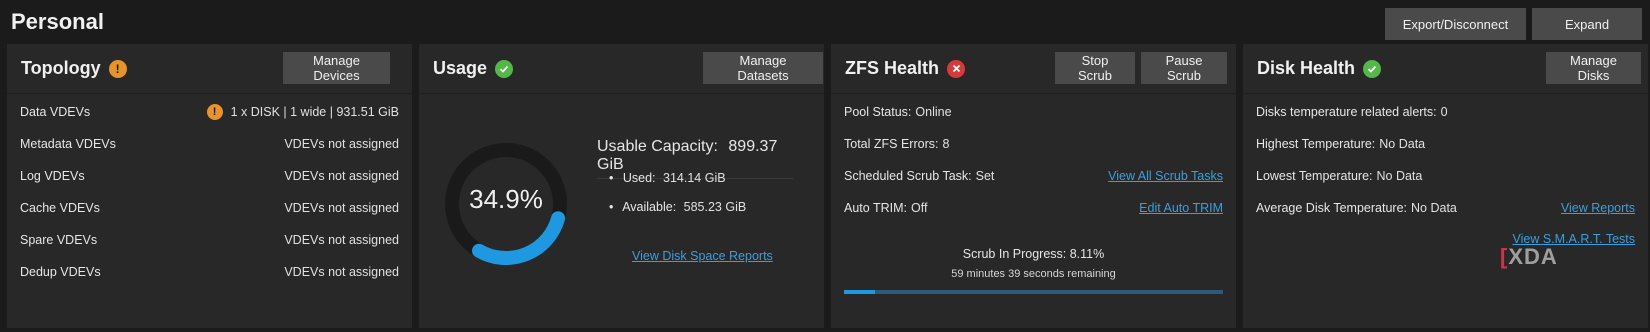  I want to click on scrub-progress-bar, so click(1033, 292).